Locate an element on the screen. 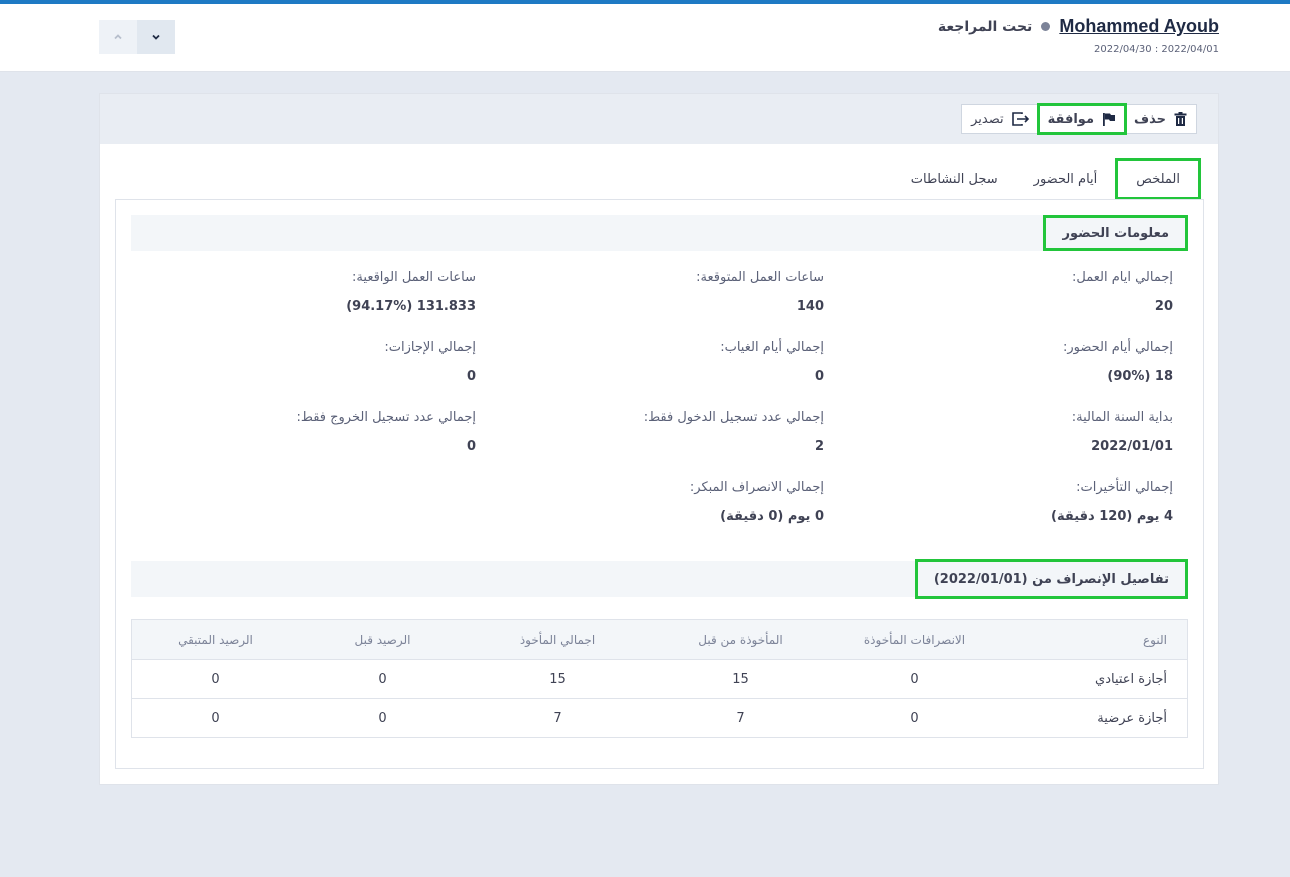 The height and width of the screenshot is (877, 1290). field-value: 0 يوم (0 دقيقة) is located at coordinates (772, 516).